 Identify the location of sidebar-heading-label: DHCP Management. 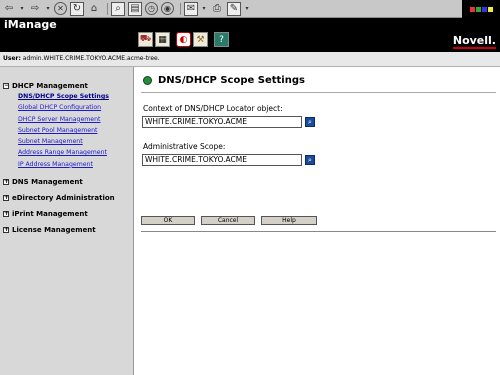
(50, 86).